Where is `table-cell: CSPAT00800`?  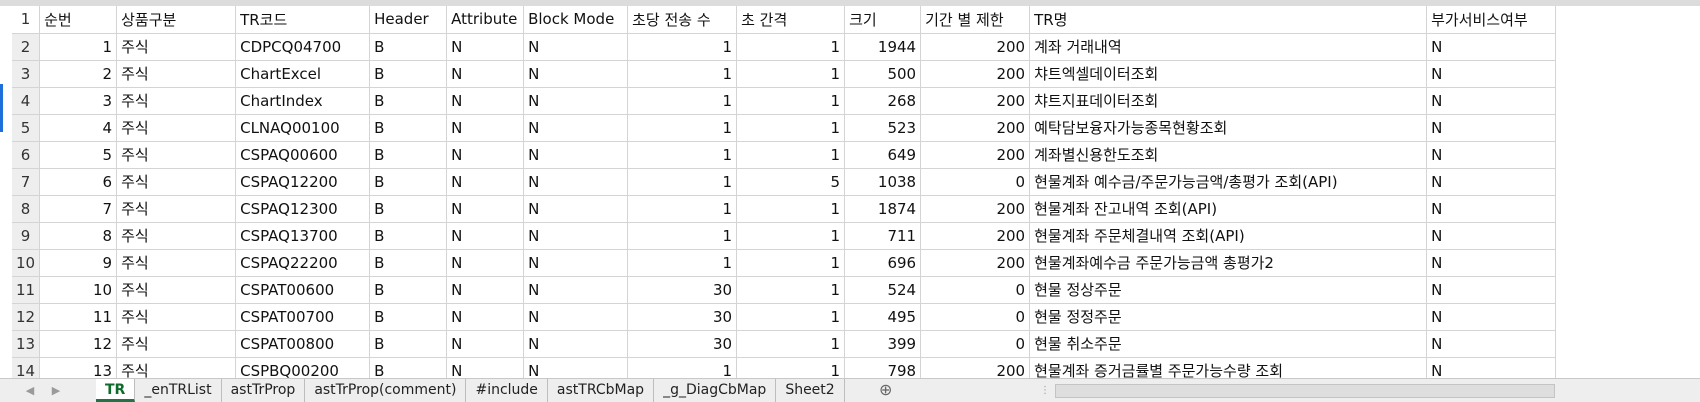
table-cell: CSPAT00800 is located at coordinates (303, 344).